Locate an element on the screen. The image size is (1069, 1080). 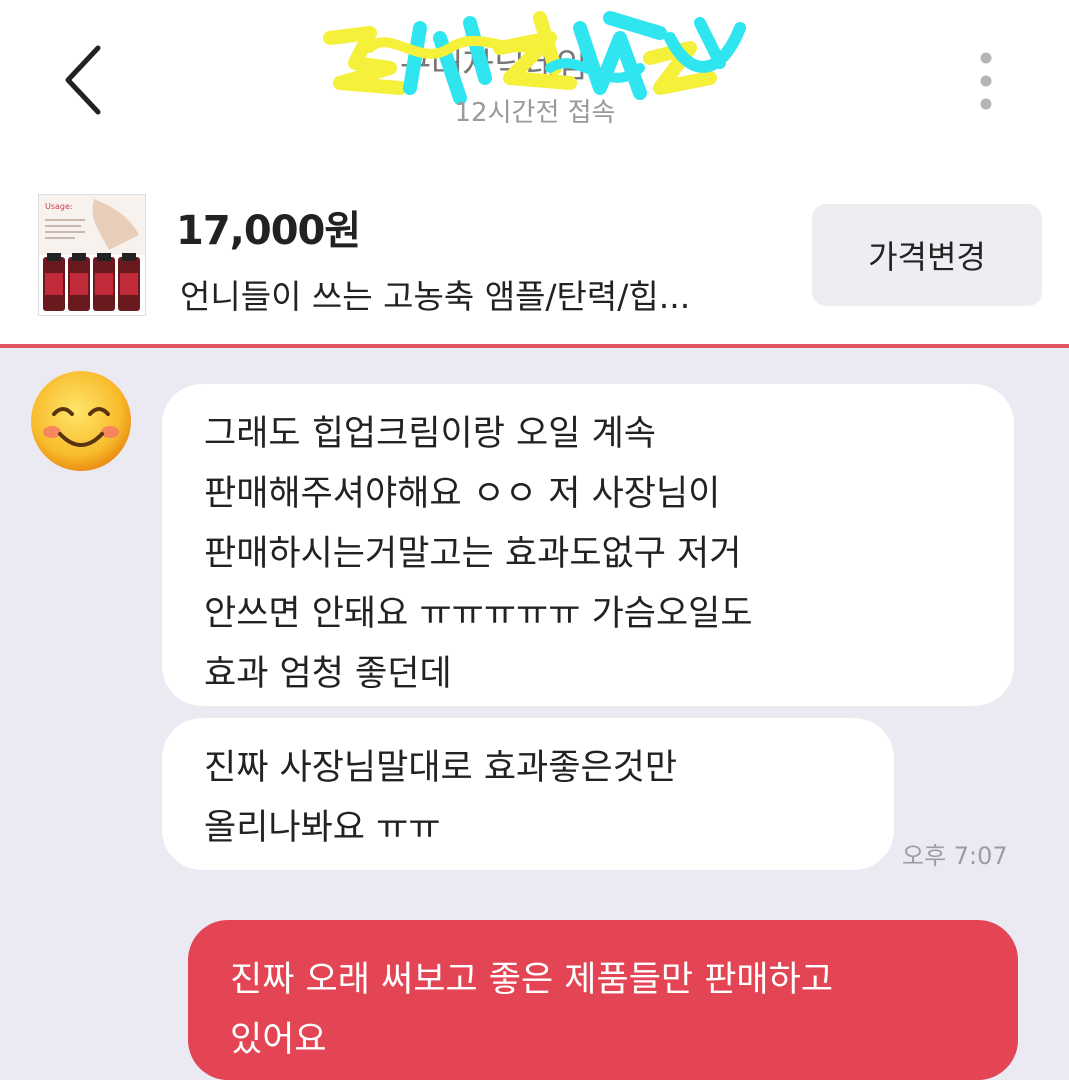
more-options-icon is located at coordinates (986, 81).